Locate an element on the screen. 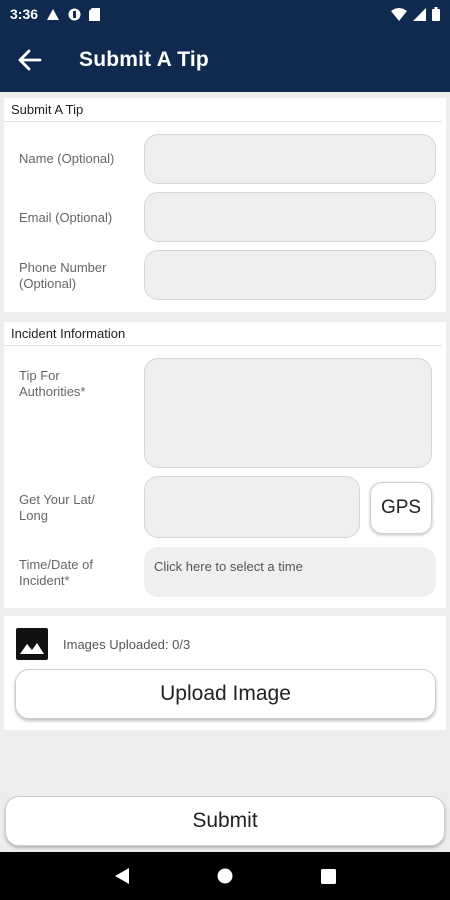 Image resolution: width=450 pixels, height=900 pixels. image-icon is located at coordinates (32, 644).